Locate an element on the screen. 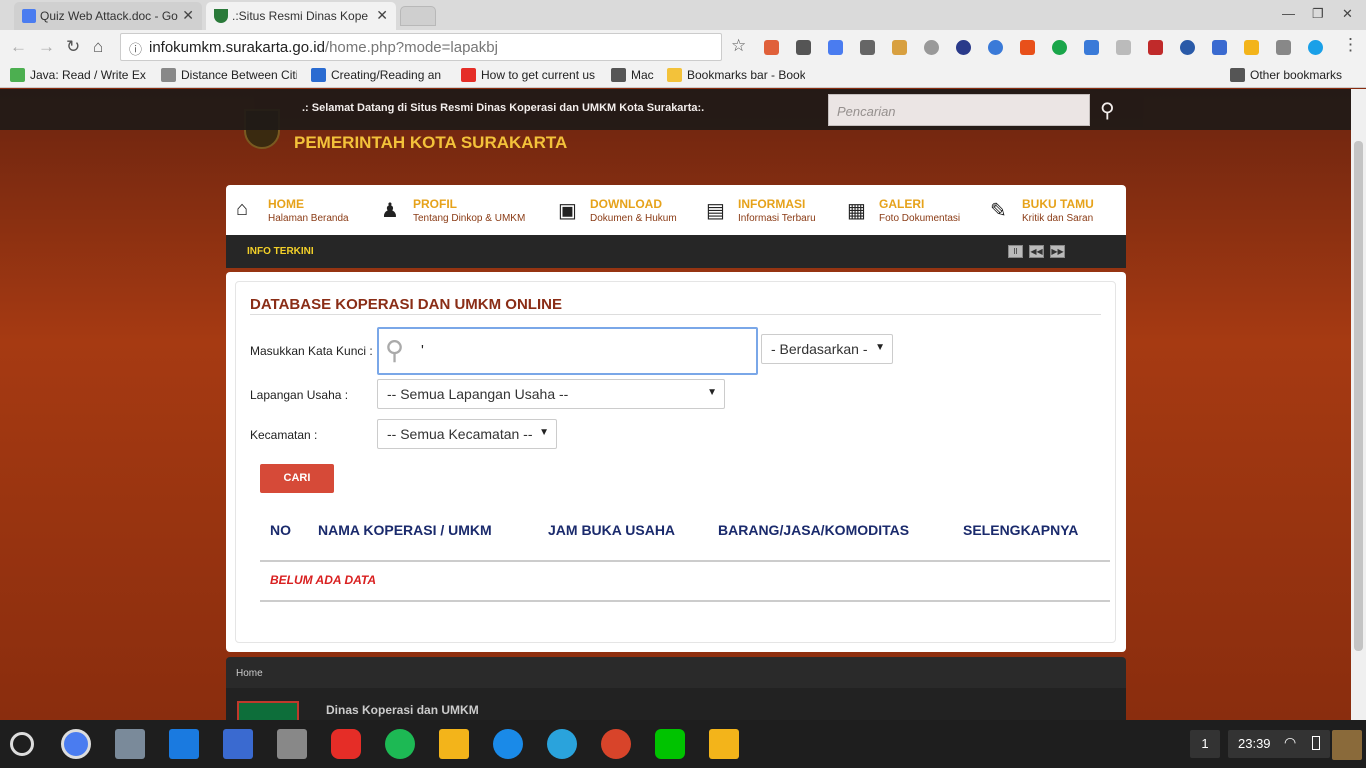 The height and width of the screenshot is (768, 1366). menu-icon: ⋮ is located at coordinates (1350, 45).